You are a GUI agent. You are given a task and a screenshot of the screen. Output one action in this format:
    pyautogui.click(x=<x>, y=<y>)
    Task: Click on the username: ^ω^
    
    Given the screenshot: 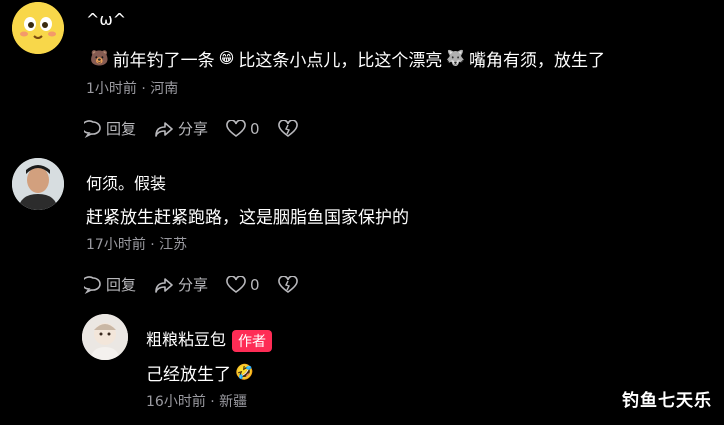 What is the action you would take?
    pyautogui.click(x=106, y=19)
    